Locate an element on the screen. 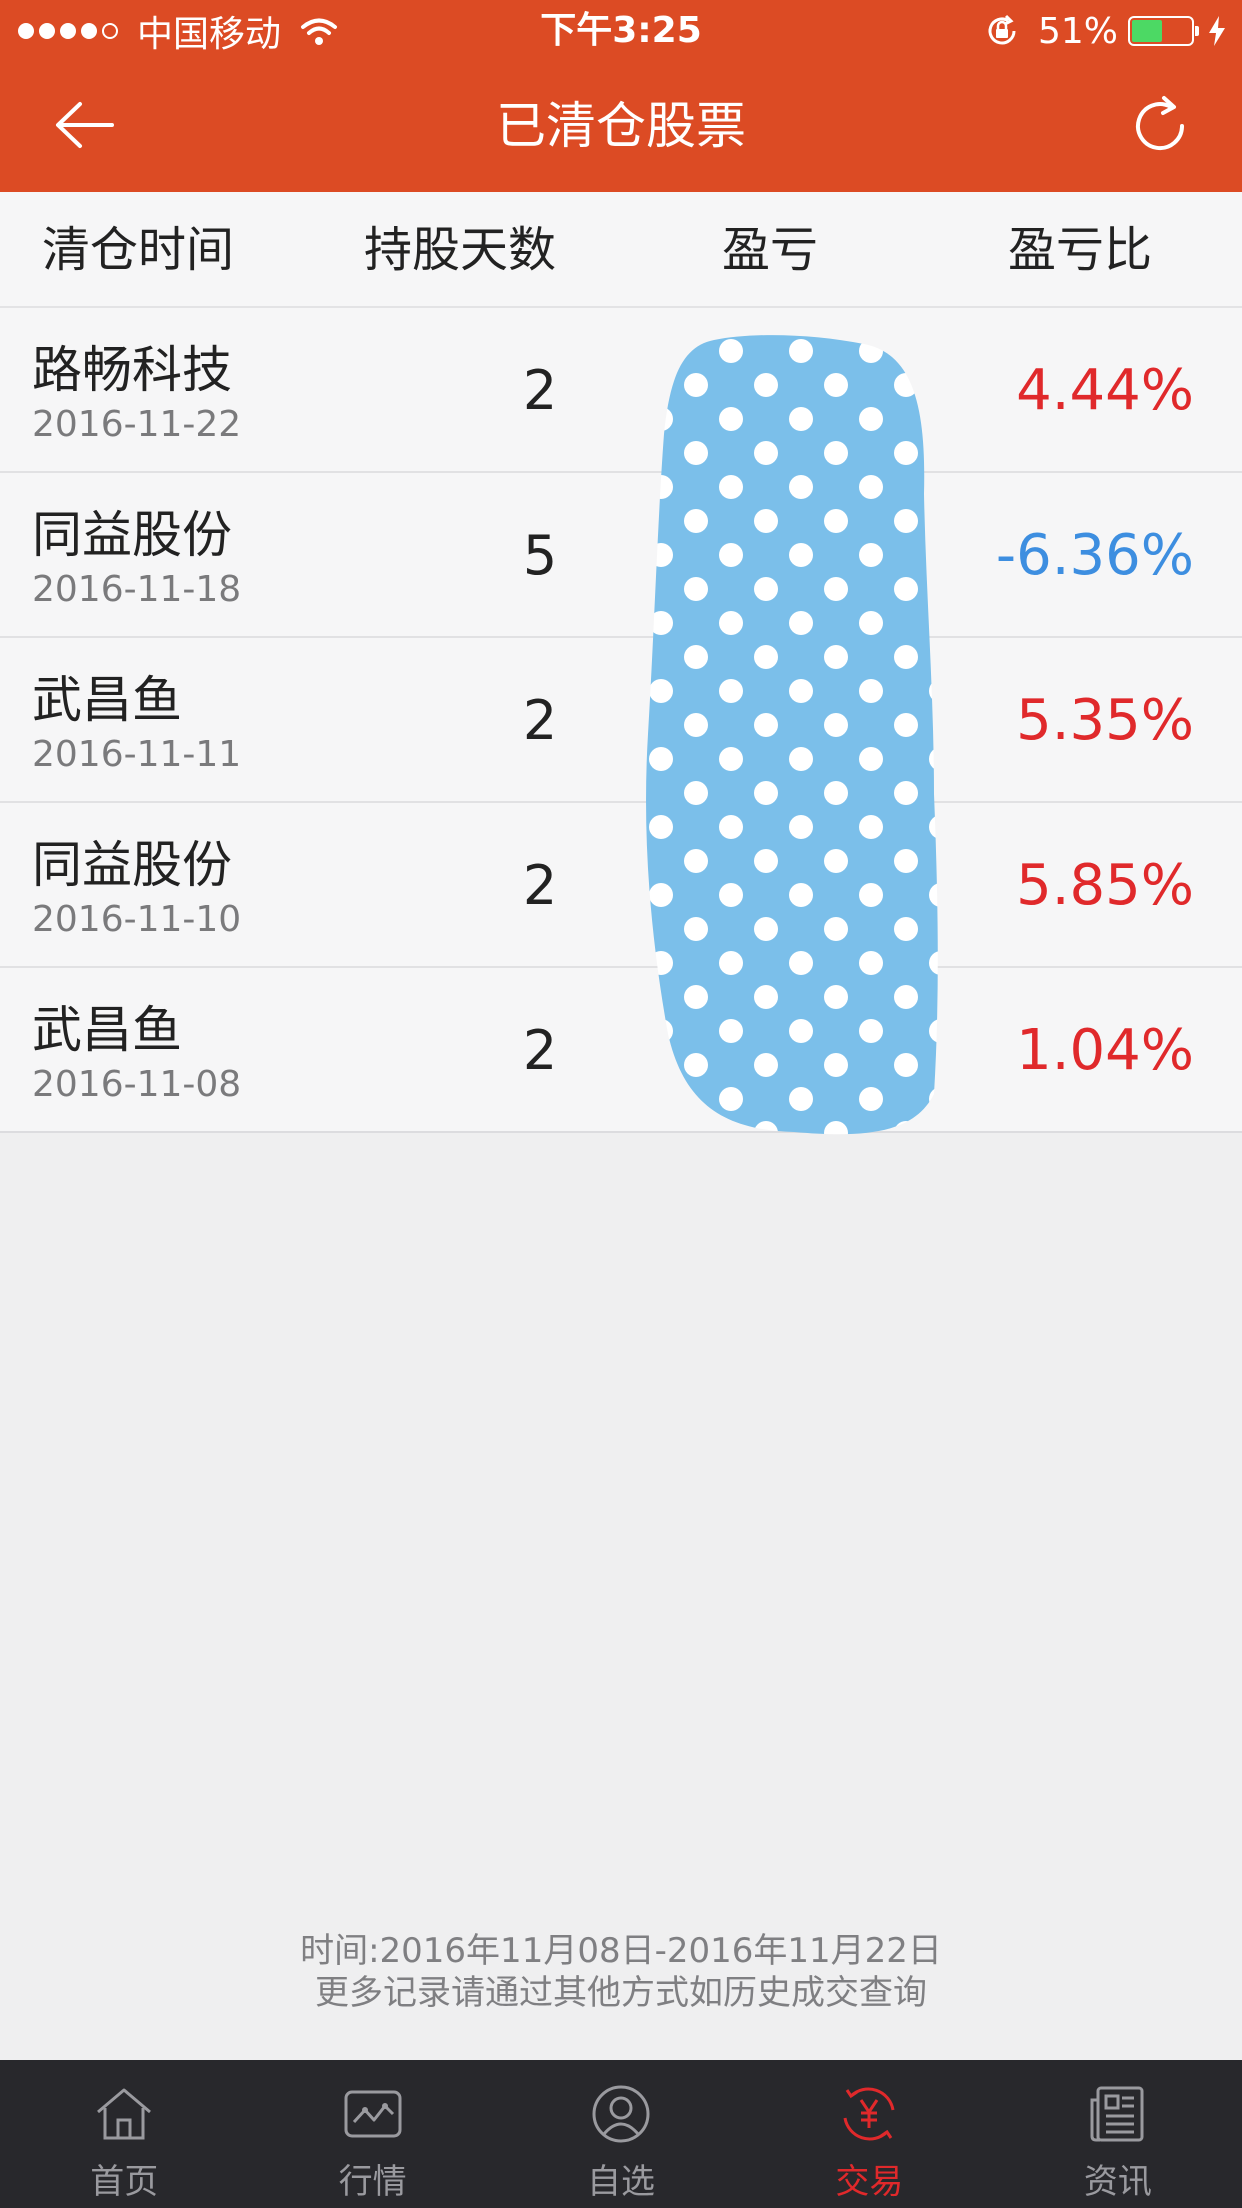  holding-days: 5 is located at coordinates (540, 555).